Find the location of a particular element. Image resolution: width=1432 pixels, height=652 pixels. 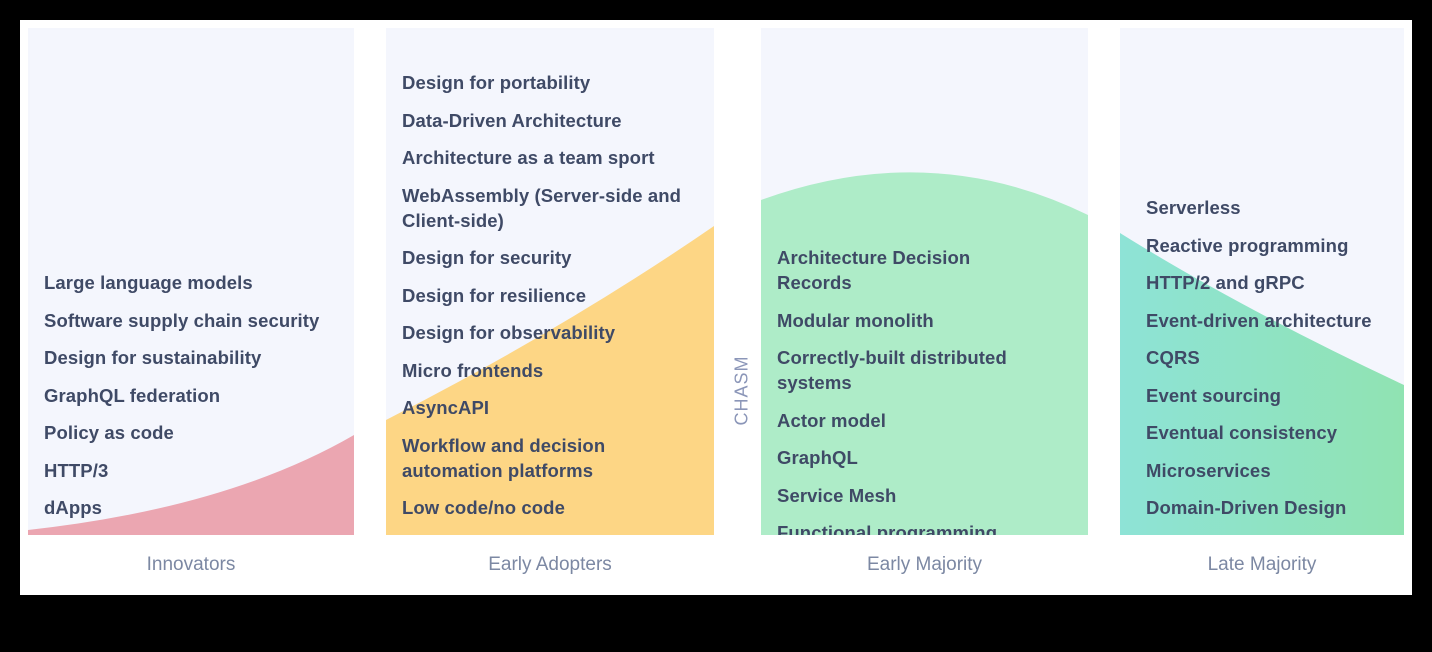

list-item: Eventual consistency is located at coordinates (1242, 432).